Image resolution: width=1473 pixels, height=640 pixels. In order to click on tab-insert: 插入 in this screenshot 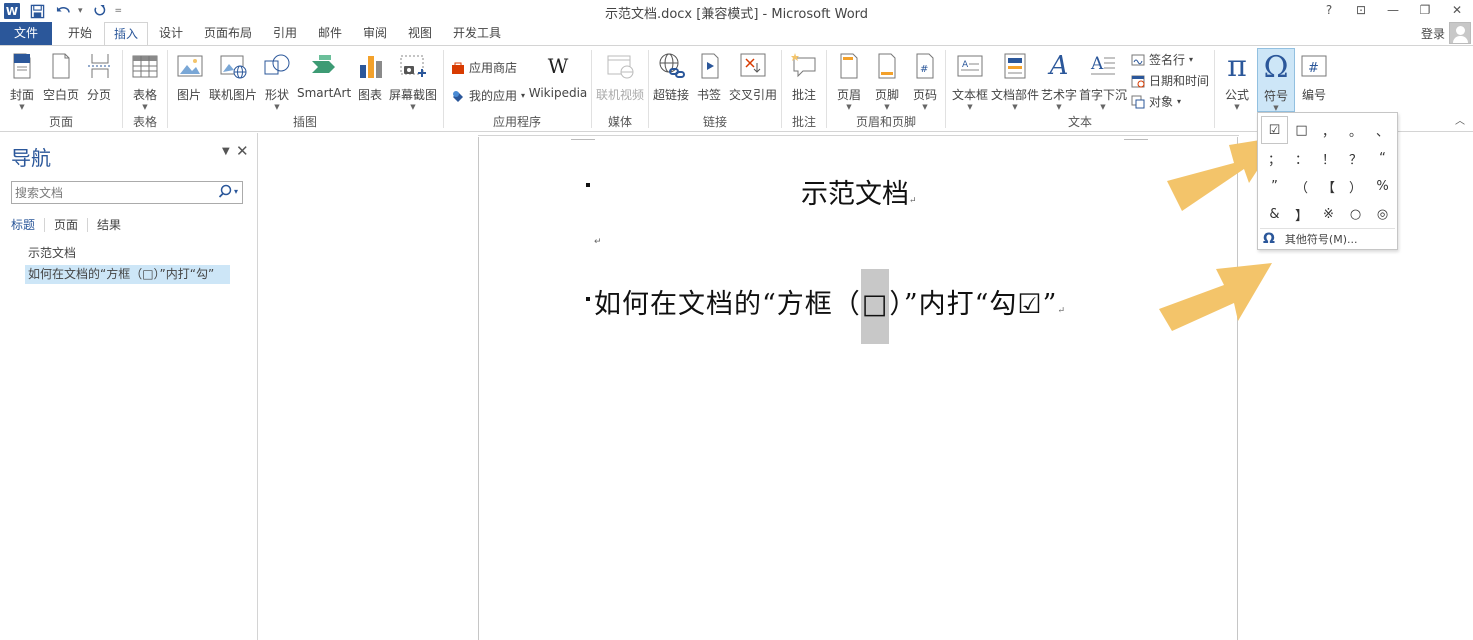, I will do `click(126, 34)`.